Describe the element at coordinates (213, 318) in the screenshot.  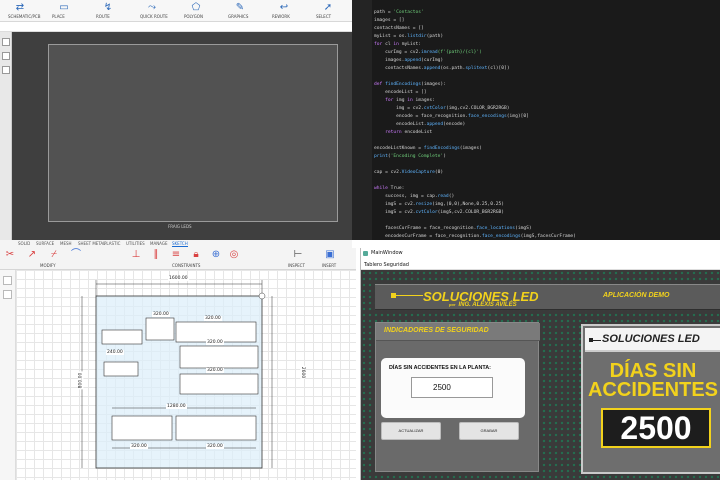
I see `dimension-slot-b: 320.00` at that location.